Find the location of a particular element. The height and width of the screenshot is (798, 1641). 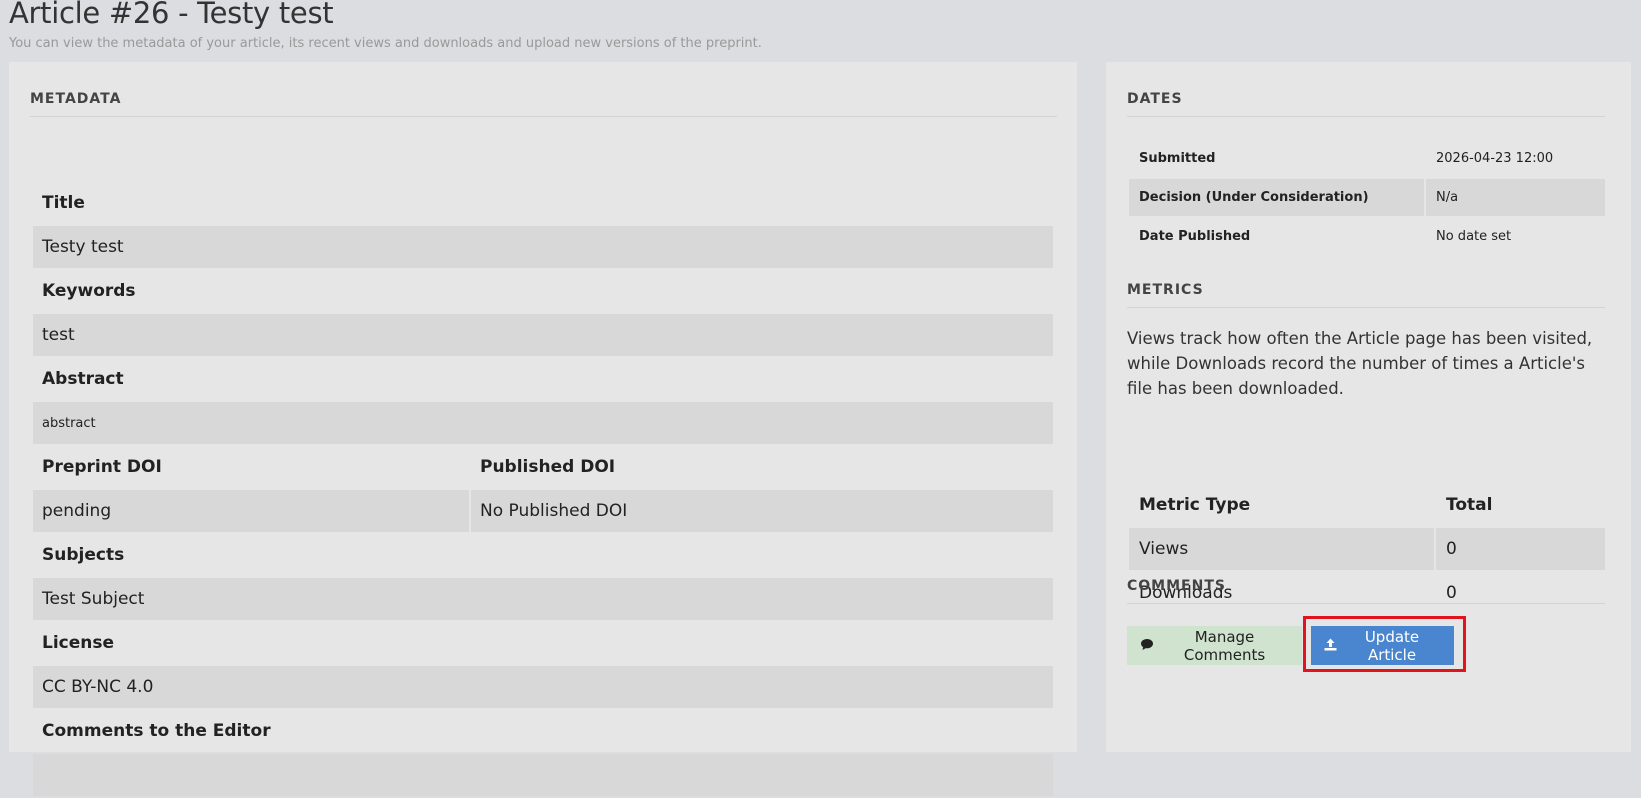

license-value: CC BY-NC 4.0 is located at coordinates (543, 687).